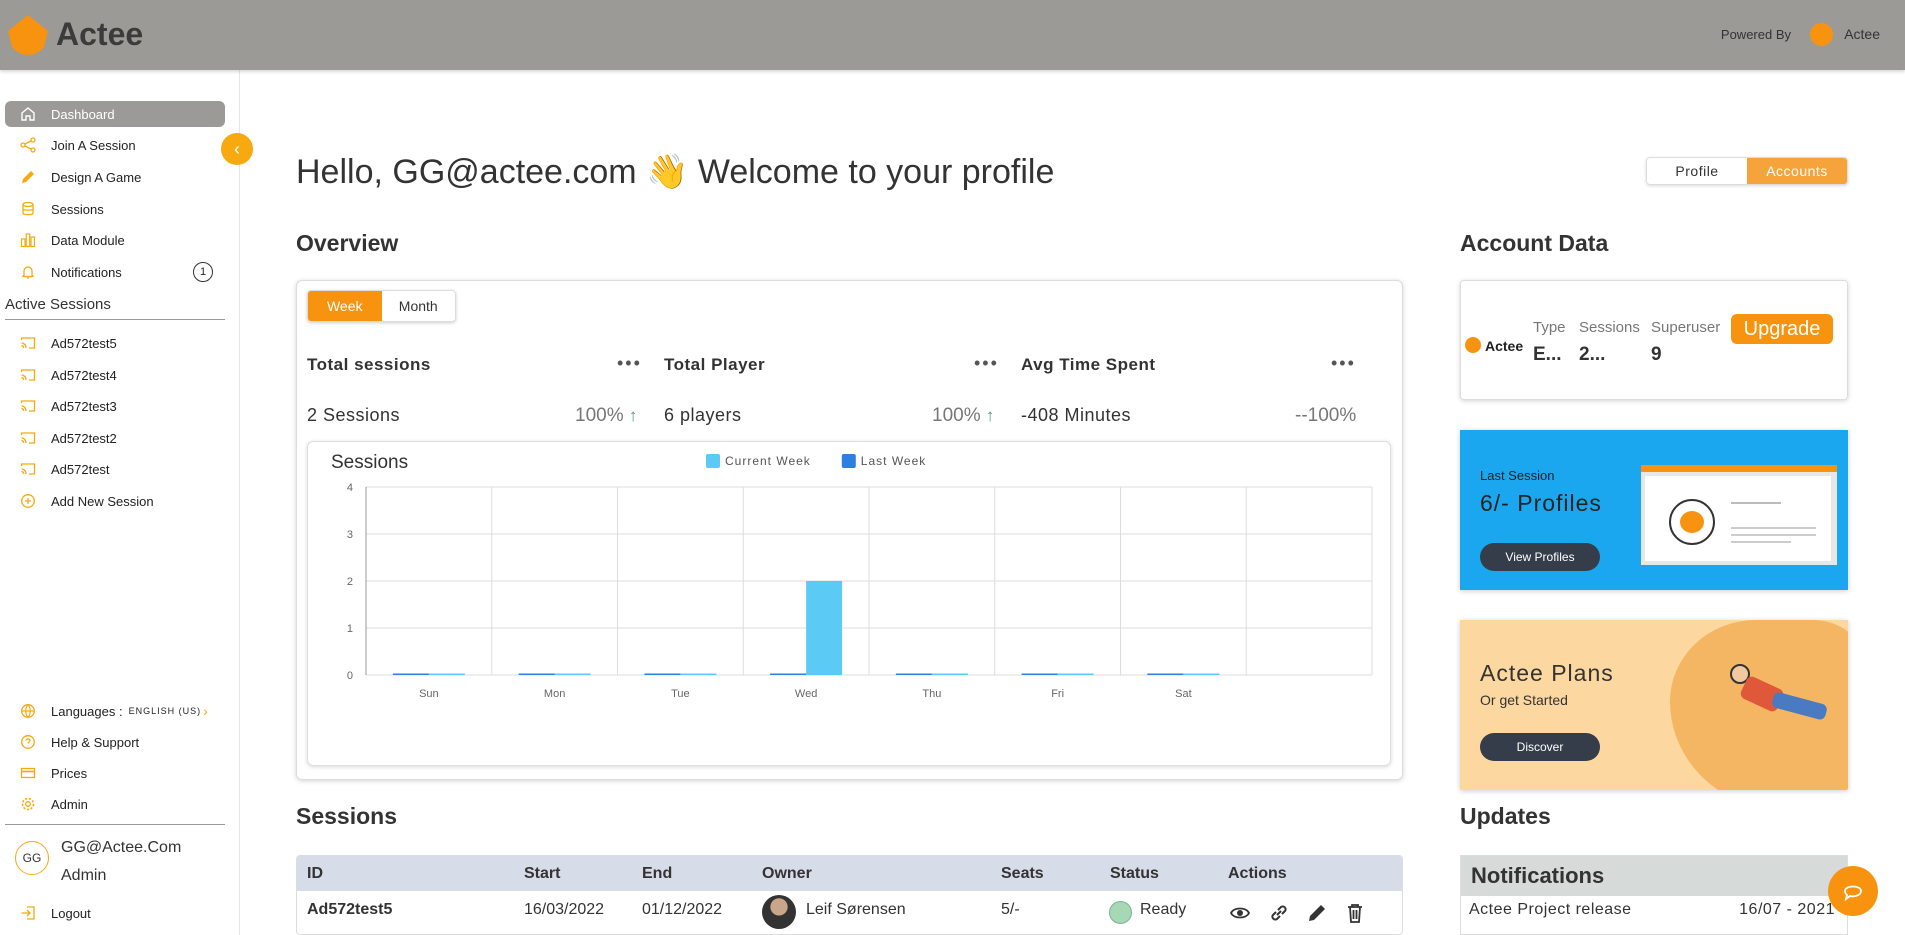 This screenshot has width=1905, height=935. What do you see at coordinates (787, 873) in the screenshot?
I see `column-header: Owner` at bounding box center [787, 873].